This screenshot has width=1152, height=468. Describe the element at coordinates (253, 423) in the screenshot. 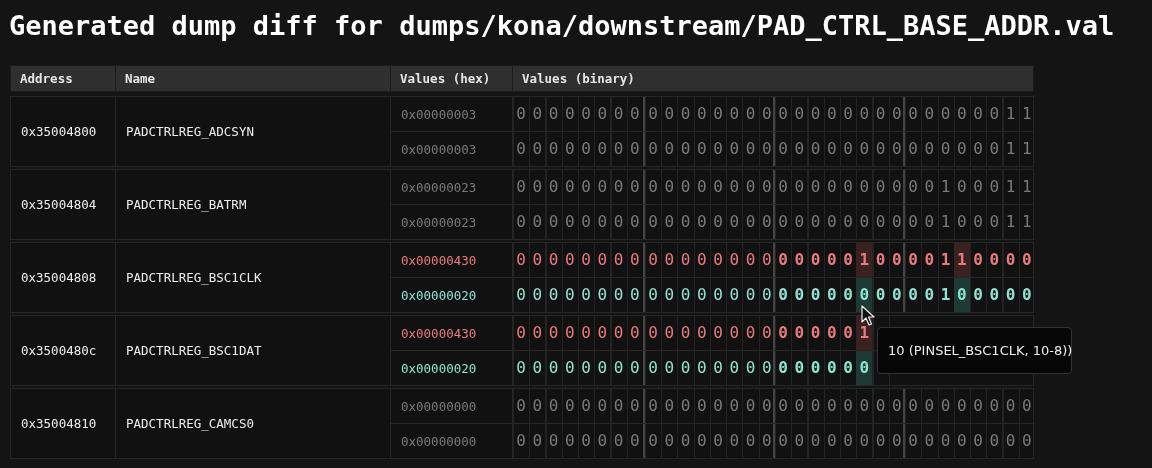

I see `name-cell: PADCTRLREG_CAMCS0` at that location.